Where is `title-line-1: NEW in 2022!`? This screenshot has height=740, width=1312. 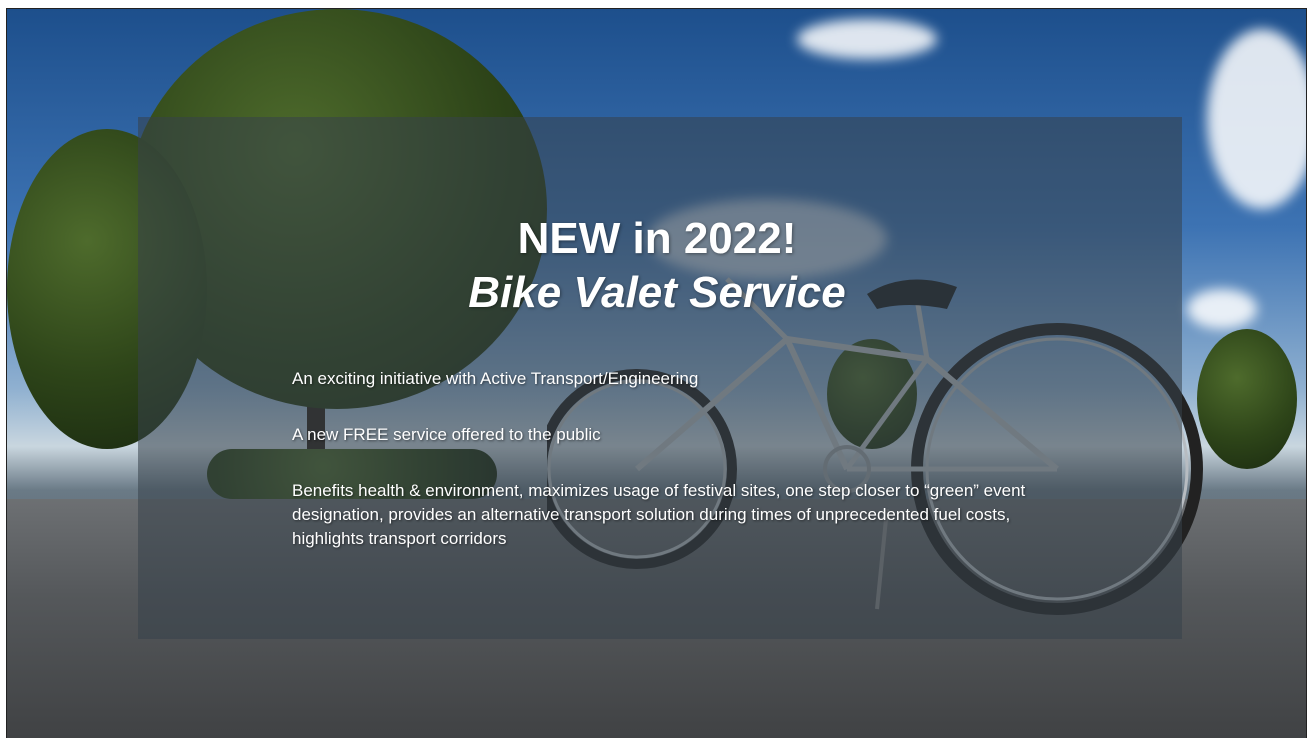
title-line-1: NEW in 2022! is located at coordinates (657, 238).